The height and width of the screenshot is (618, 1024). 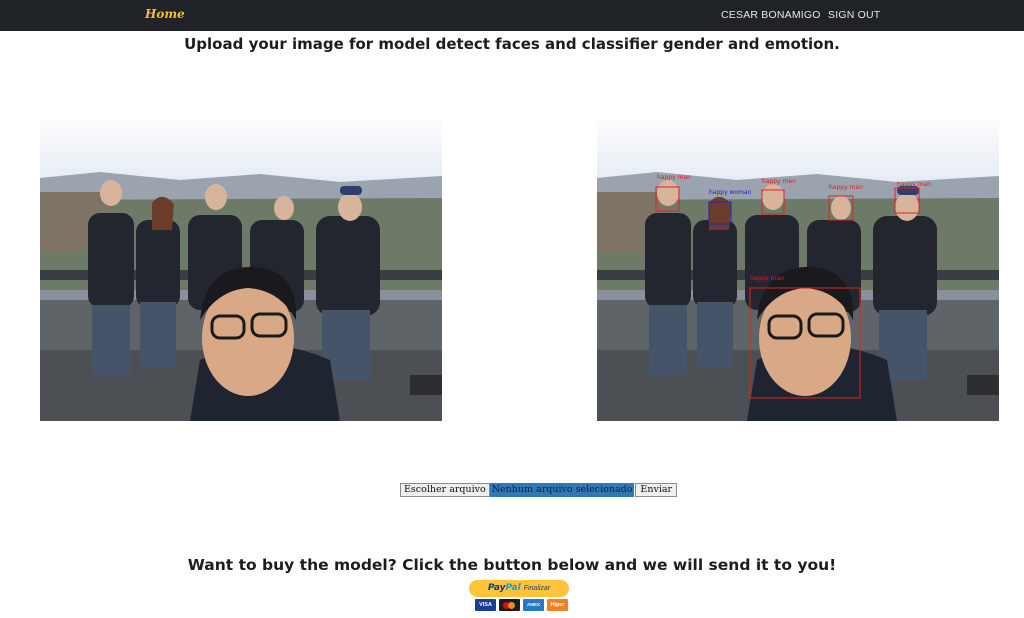 I want to click on hiper-card-icon: Hiper, so click(x=557, y=605).